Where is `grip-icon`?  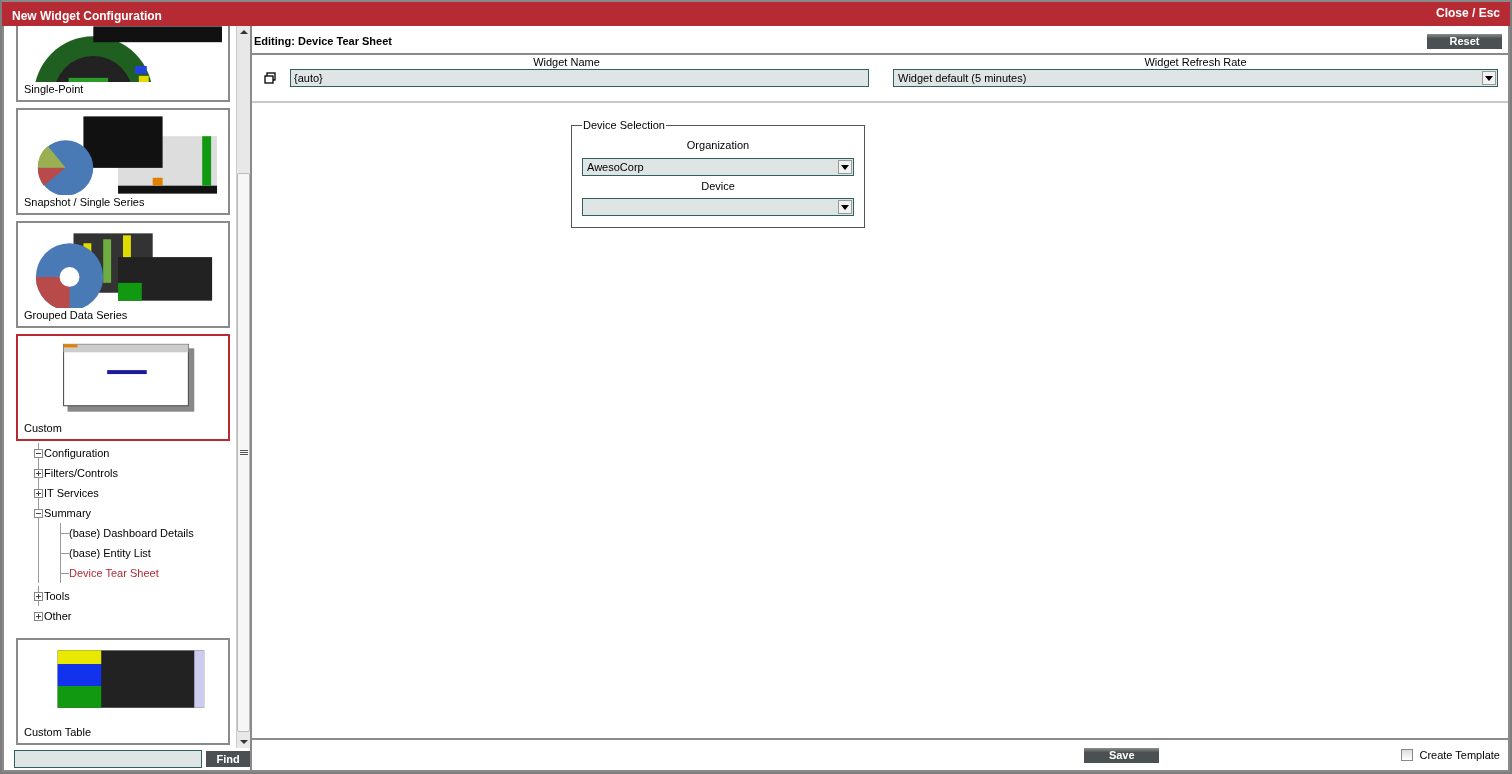 grip-icon is located at coordinates (243, 452).